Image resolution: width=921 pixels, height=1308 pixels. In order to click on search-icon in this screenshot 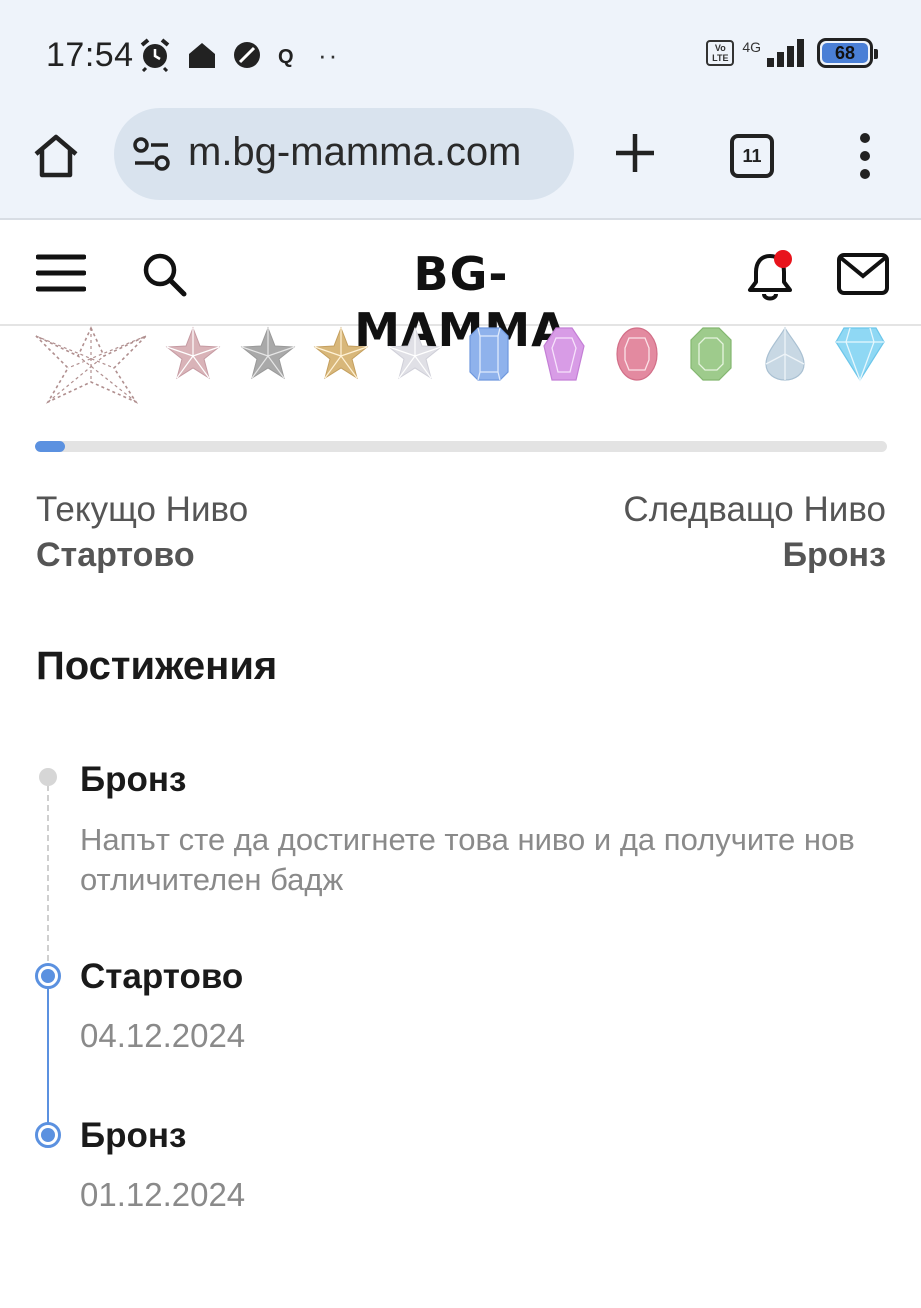, I will do `click(164, 274)`.